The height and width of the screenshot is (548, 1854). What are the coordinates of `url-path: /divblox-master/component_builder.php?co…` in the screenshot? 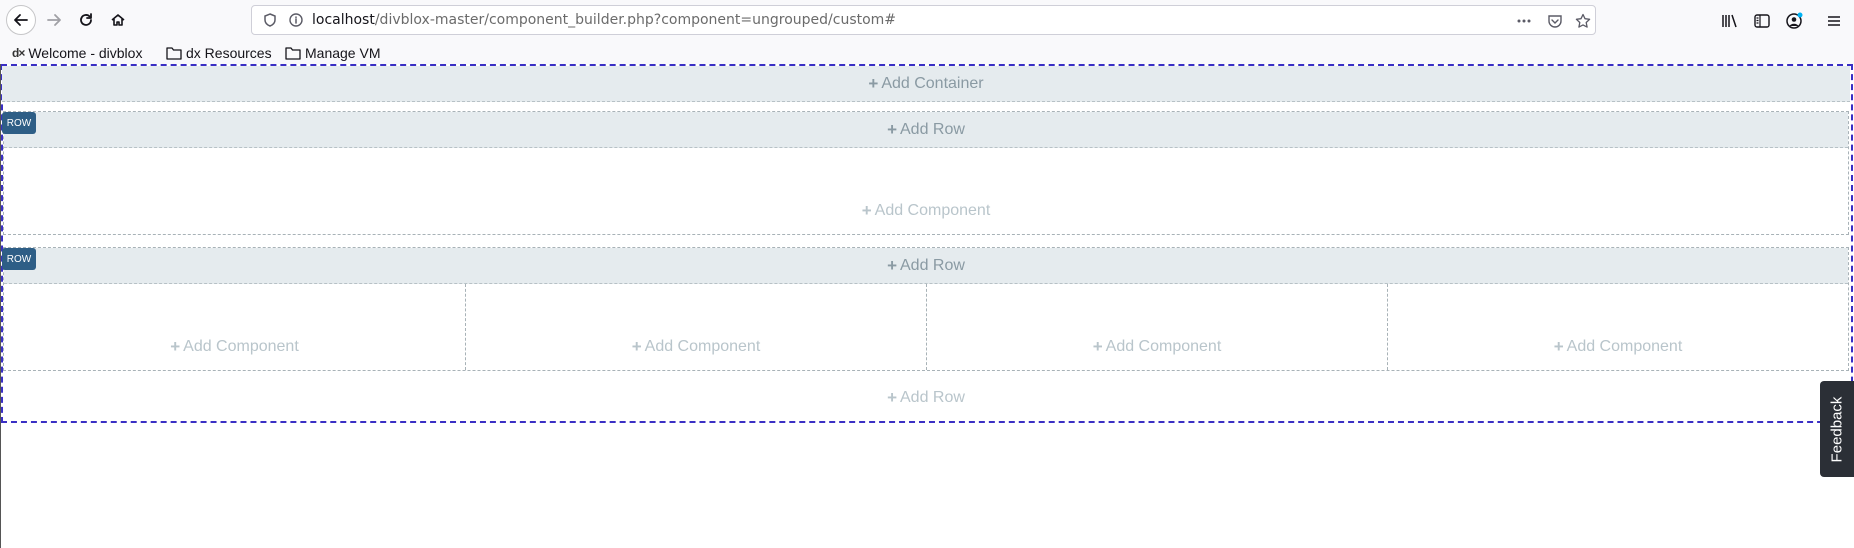 It's located at (635, 20).